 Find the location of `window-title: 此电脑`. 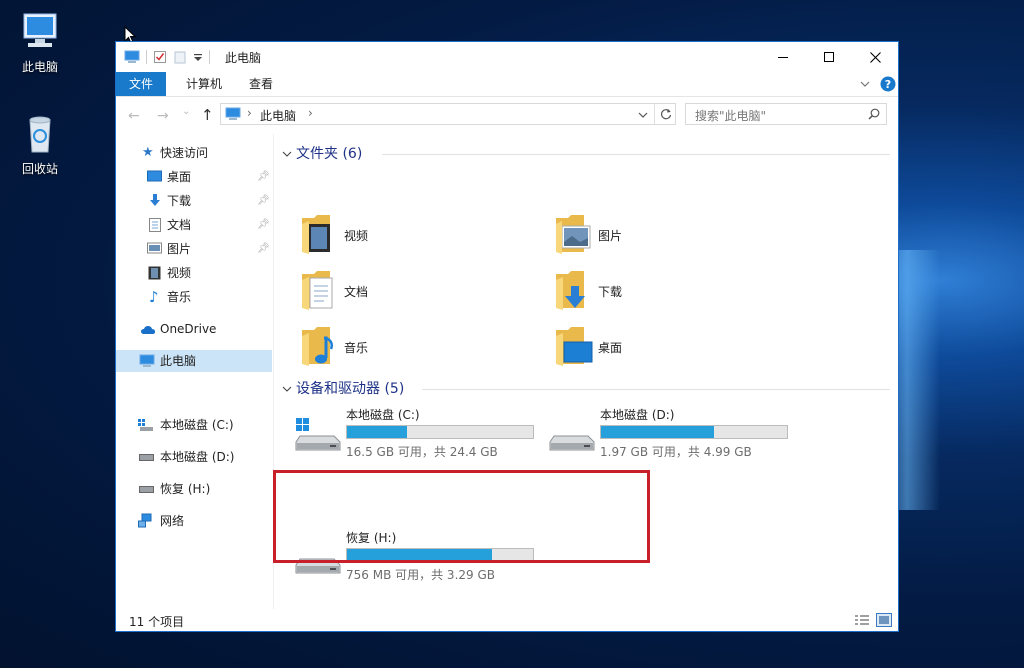

window-title: 此电脑 is located at coordinates (243, 58).